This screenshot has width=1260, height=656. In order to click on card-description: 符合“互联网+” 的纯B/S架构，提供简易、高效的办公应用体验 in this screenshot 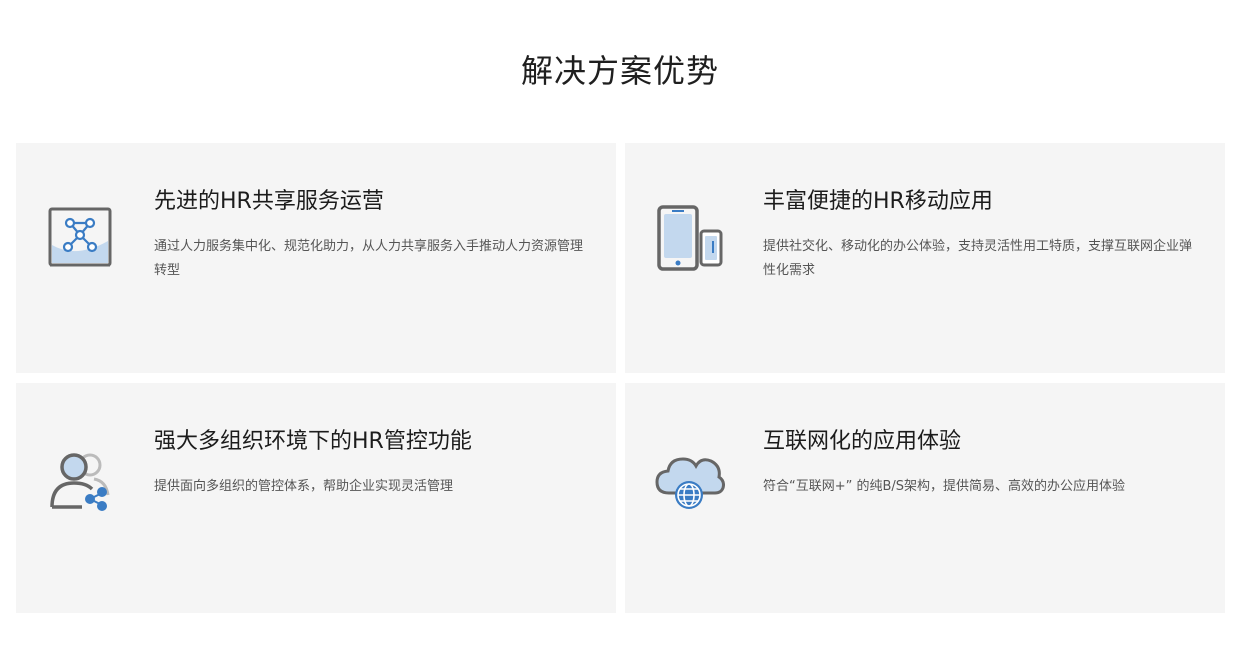, I will do `click(944, 486)`.